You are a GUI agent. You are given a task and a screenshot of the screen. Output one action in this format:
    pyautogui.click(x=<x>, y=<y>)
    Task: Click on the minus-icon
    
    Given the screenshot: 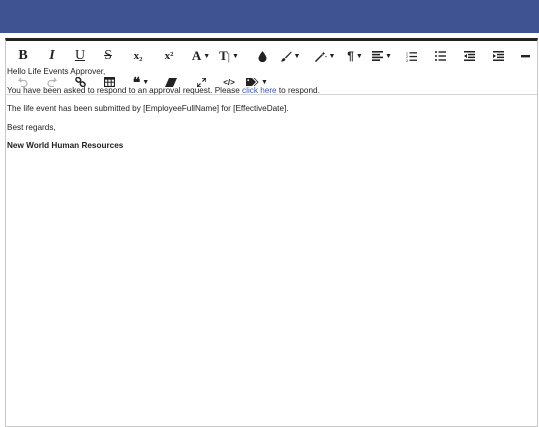 What is the action you would take?
    pyautogui.click(x=525, y=55)
    